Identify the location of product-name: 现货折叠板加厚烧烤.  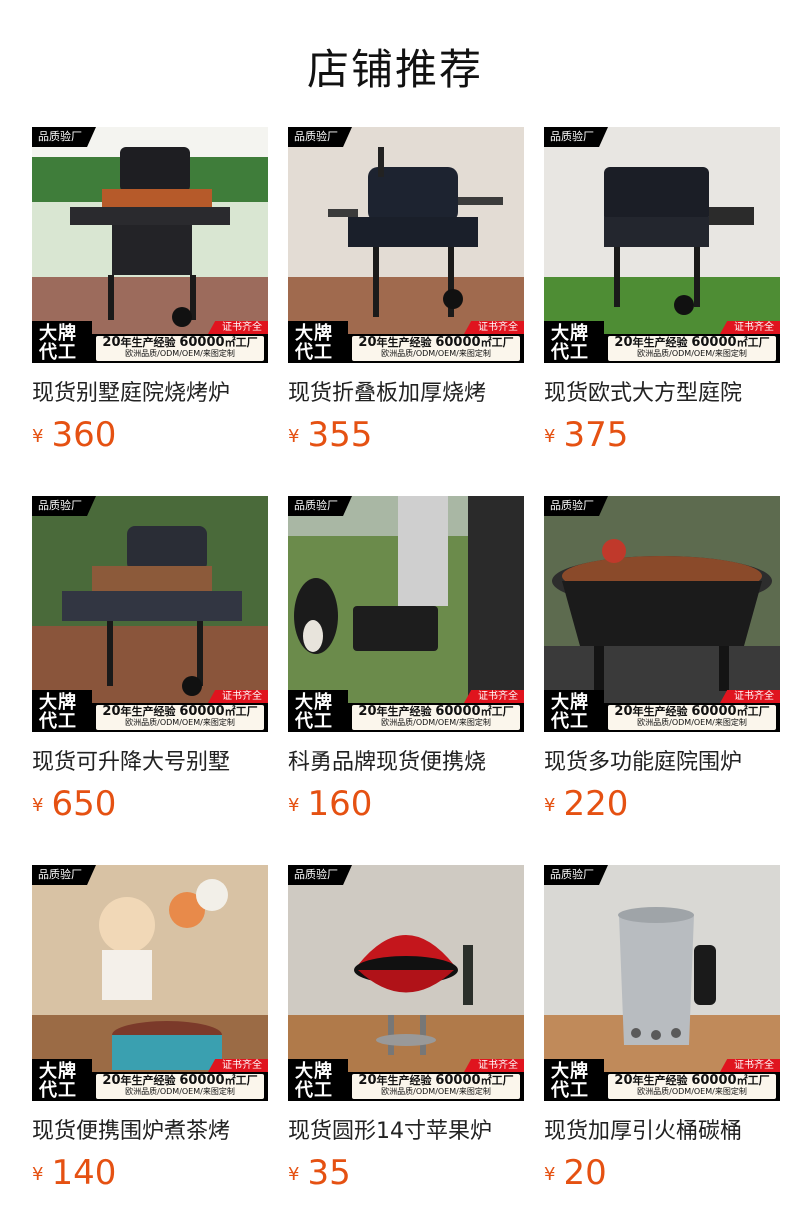
(406, 394).